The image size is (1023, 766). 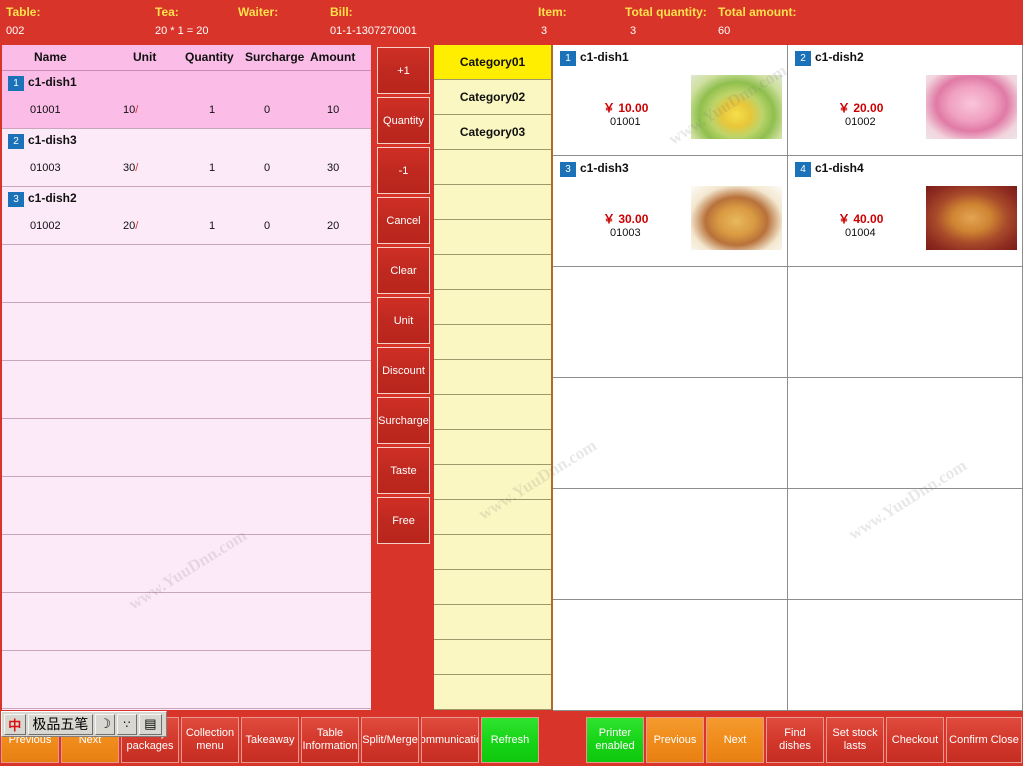 I want to click on row-unit-value: 20, so click(x=129, y=226).